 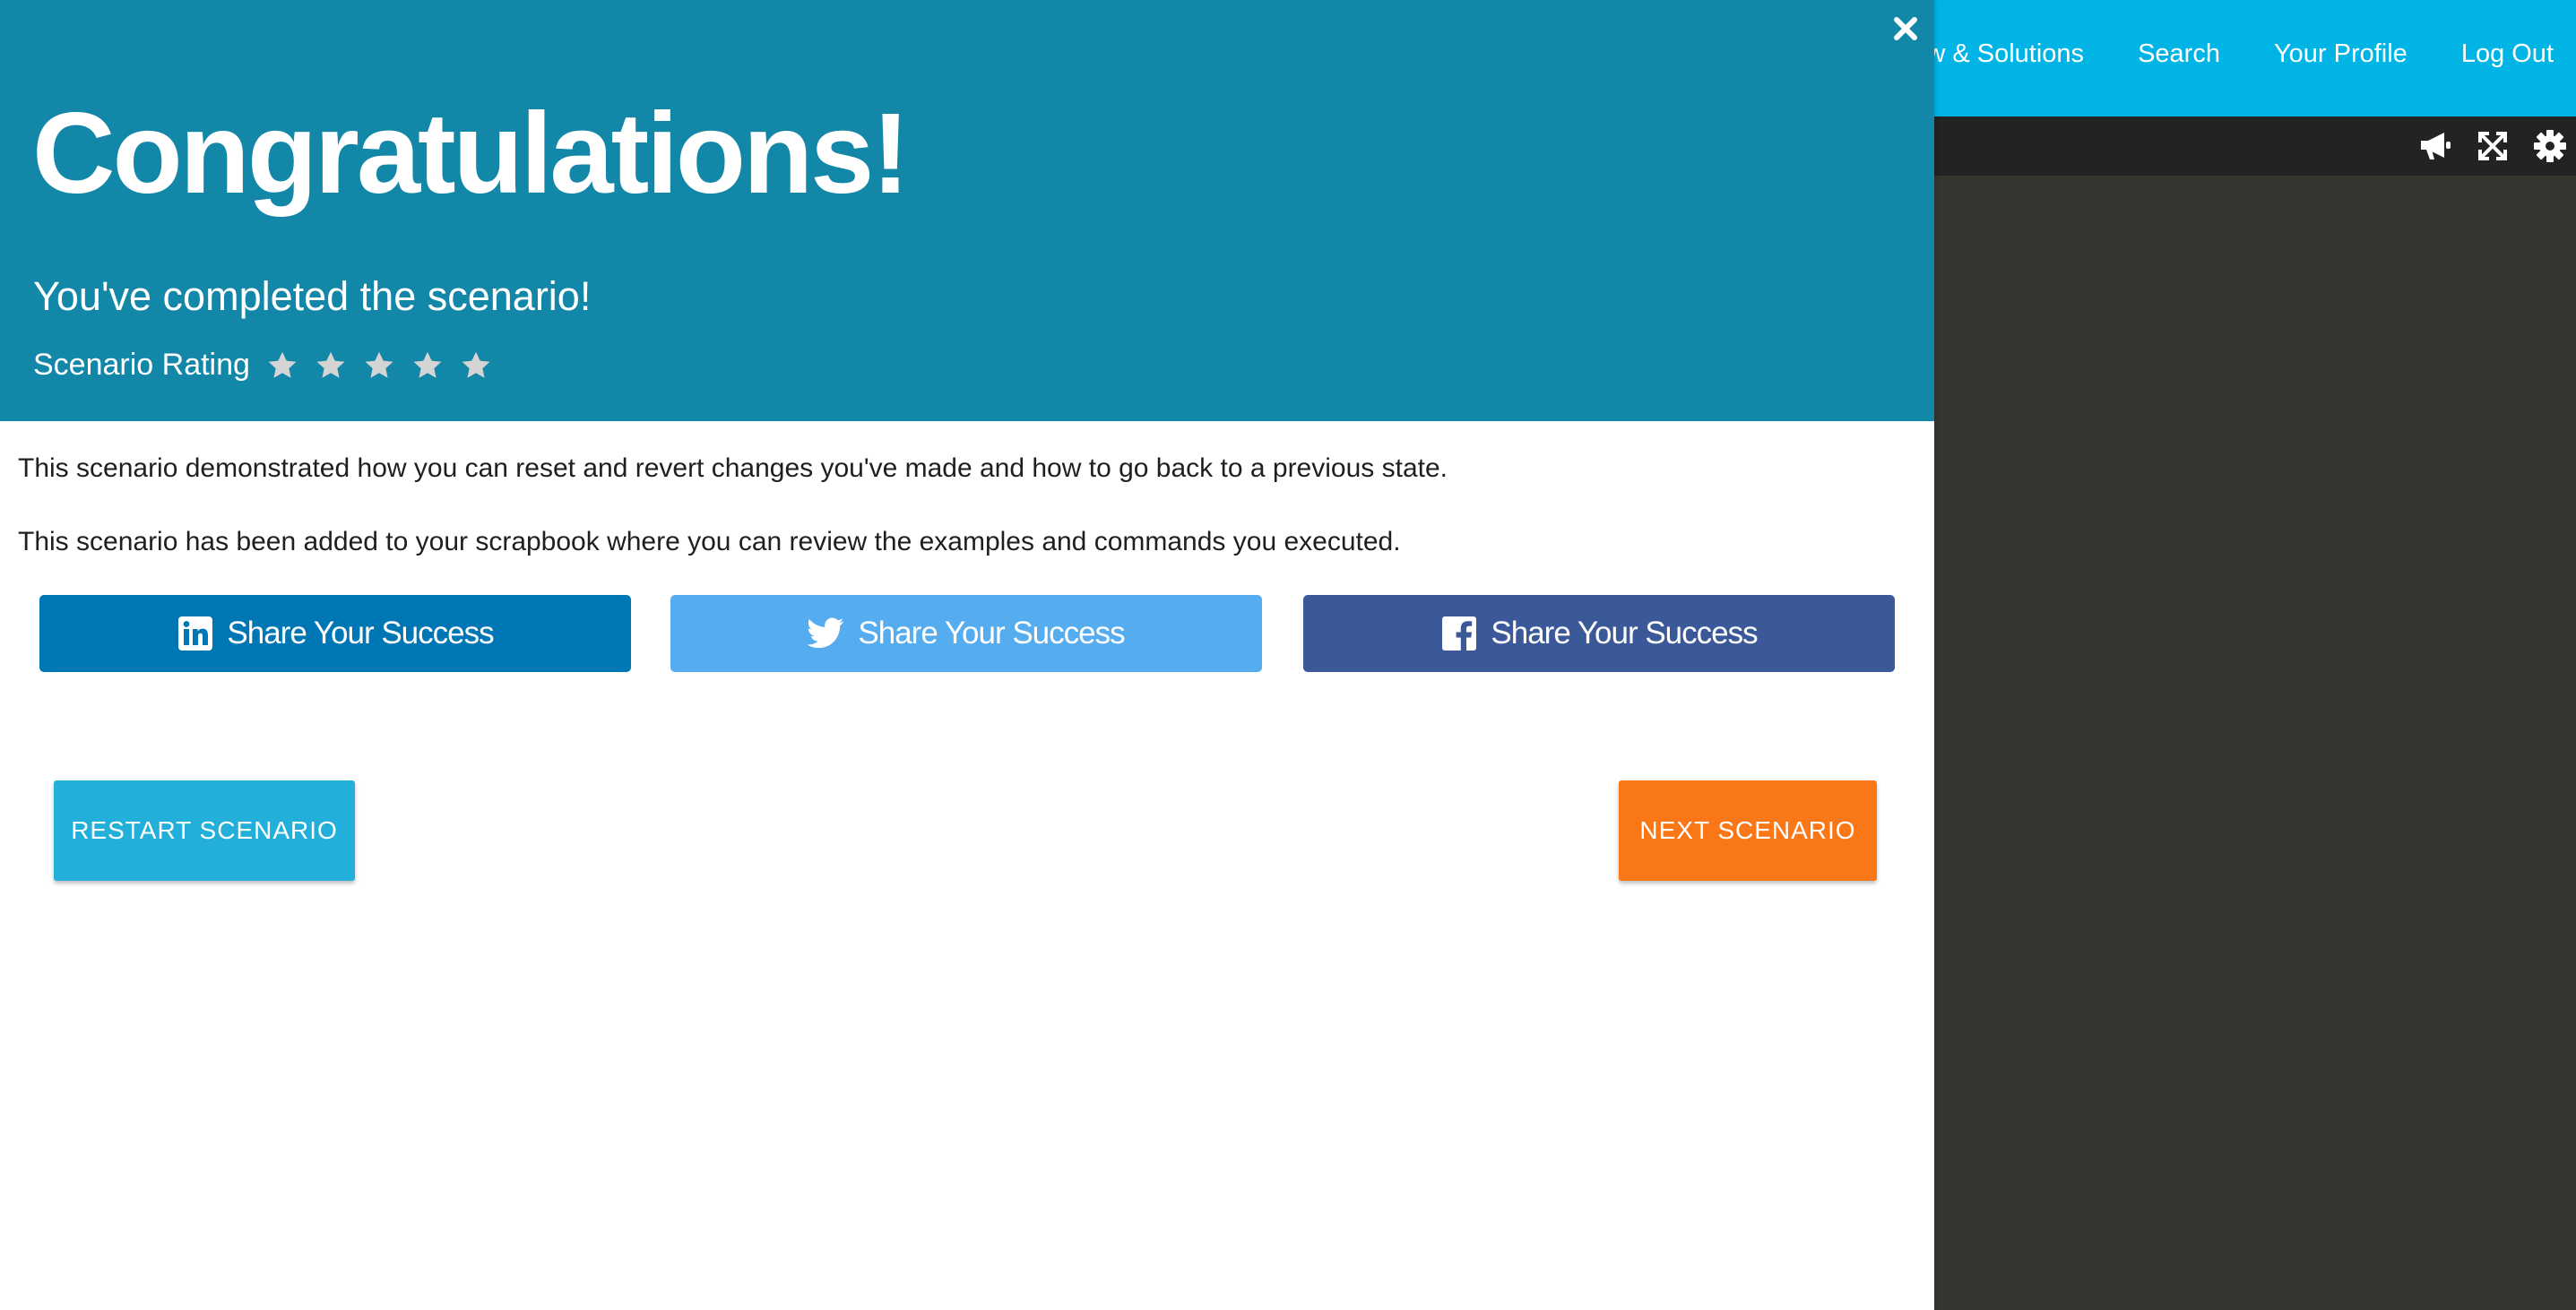 I want to click on nav-link-review-solutions: ew & Solutions, so click(x=1998, y=54).